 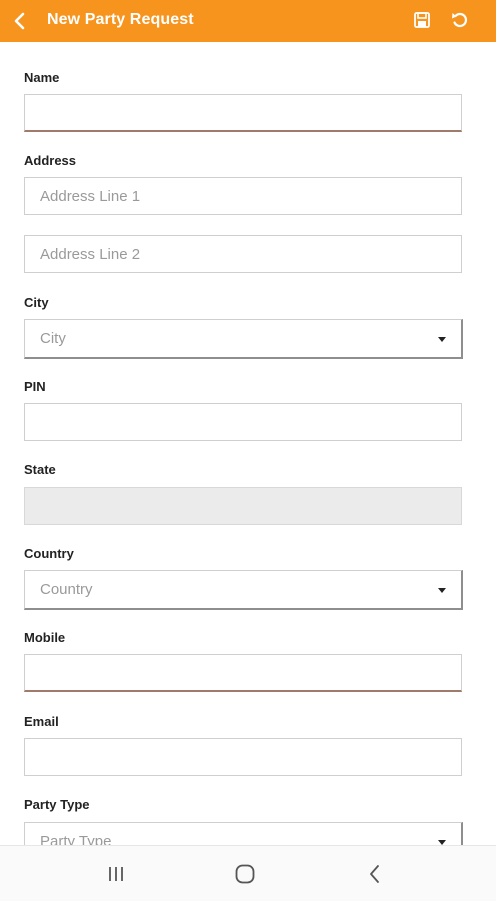 I want to click on address-line-2-field, so click(x=243, y=254).